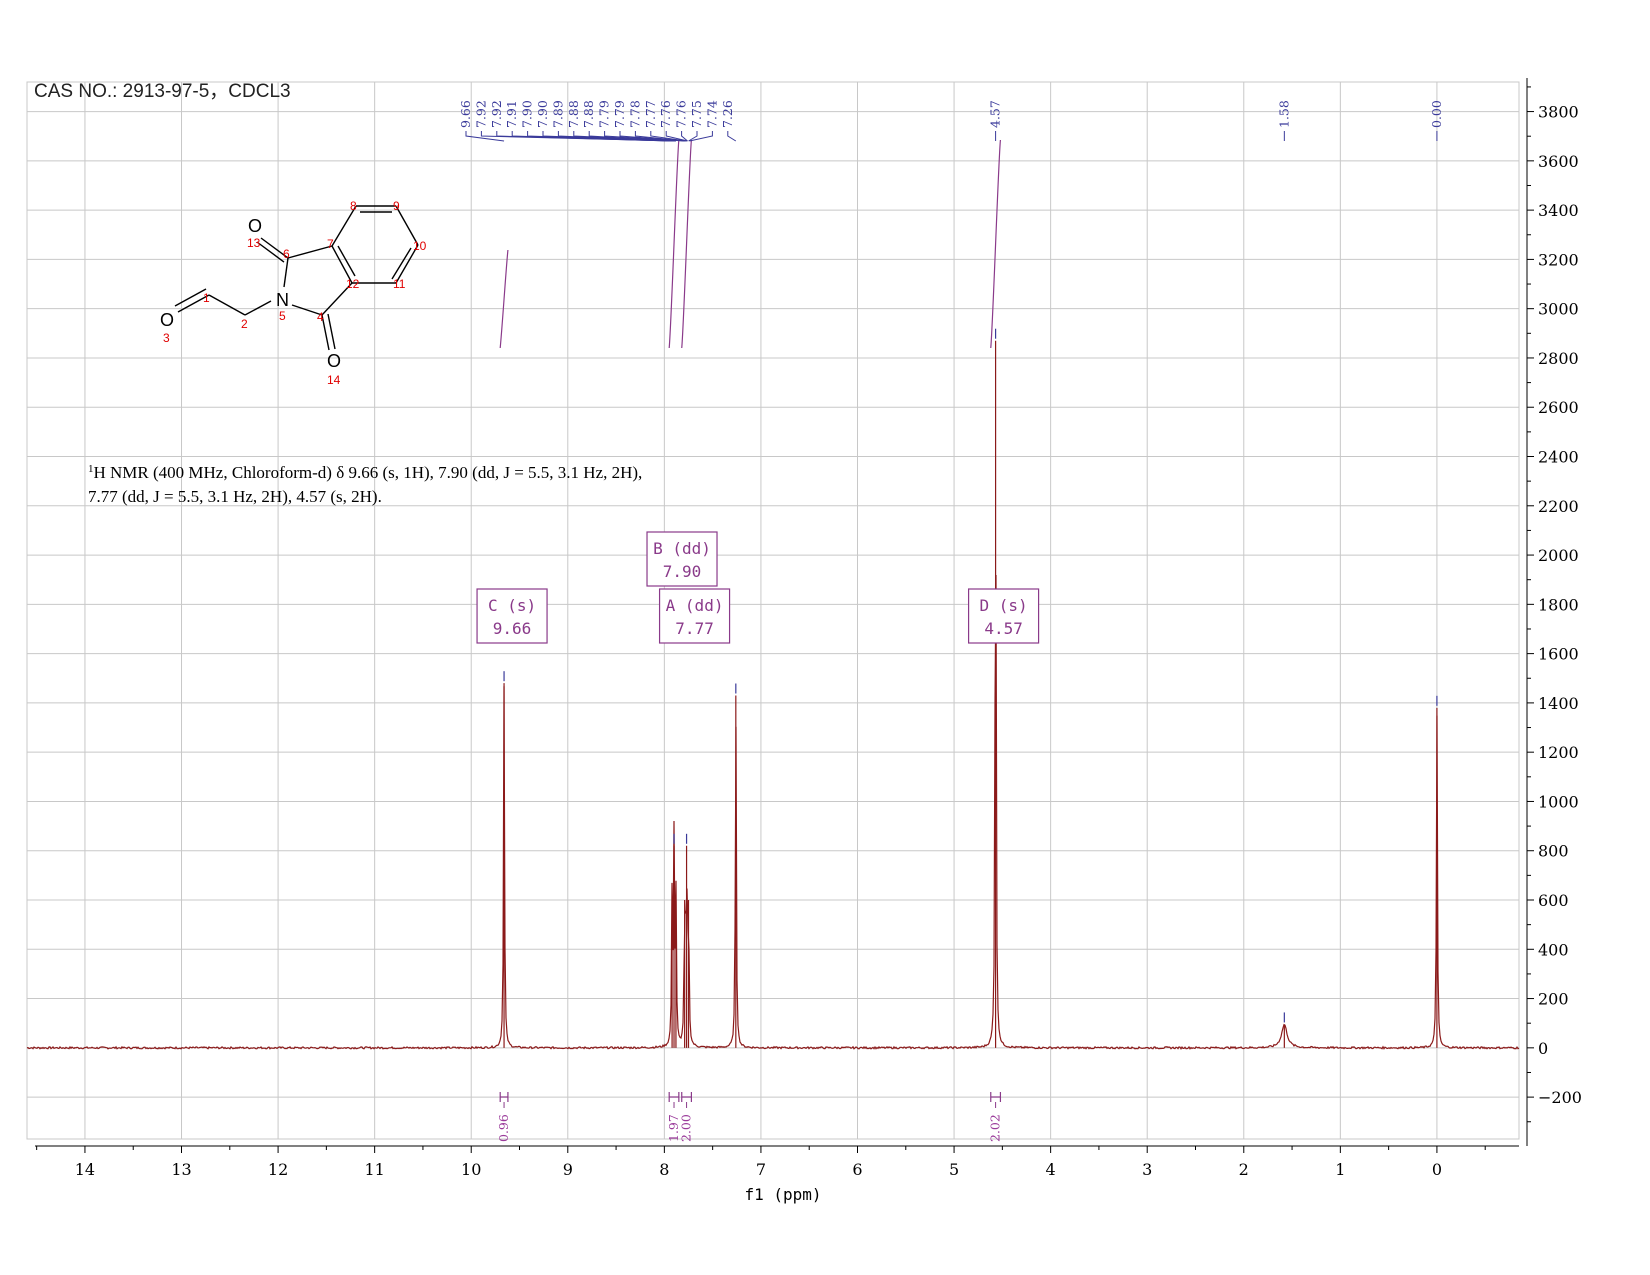 The width and height of the screenshot is (1650, 1275). What do you see at coordinates (1558, 752) in the screenshot?
I see `y-tick-label: 1200` at bounding box center [1558, 752].